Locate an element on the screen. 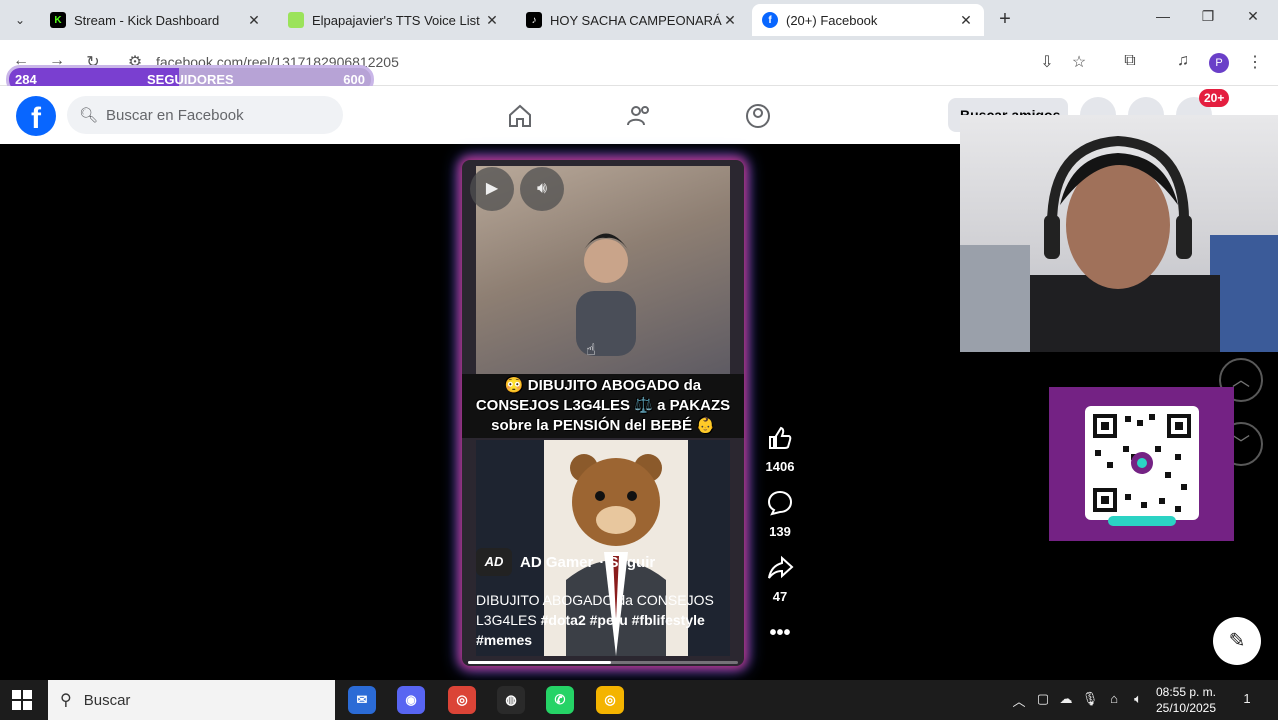 The width and height of the screenshot is (1278, 720). volume-icon: 🔊︎ is located at coordinates (542, 189).